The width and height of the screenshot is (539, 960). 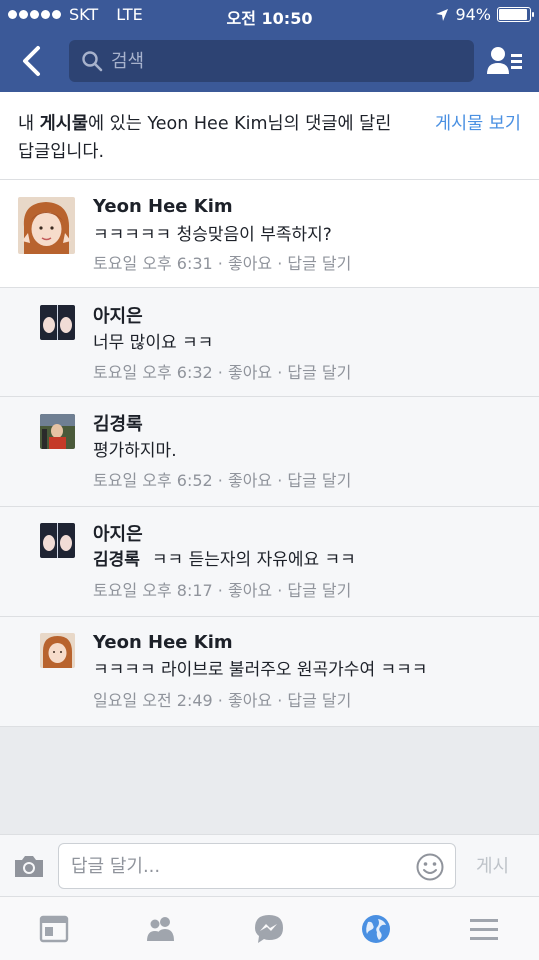 I want to click on comment-text: 김경록 ㅋㅋ 듣는자의 자유에요 ㅋㅋ, so click(x=224, y=557).